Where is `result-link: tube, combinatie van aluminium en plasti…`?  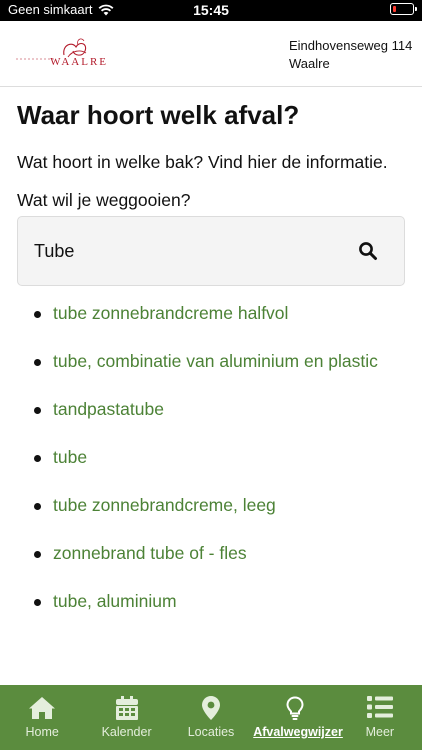 result-link: tube, combinatie van aluminium en plasti… is located at coordinates (215, 361).